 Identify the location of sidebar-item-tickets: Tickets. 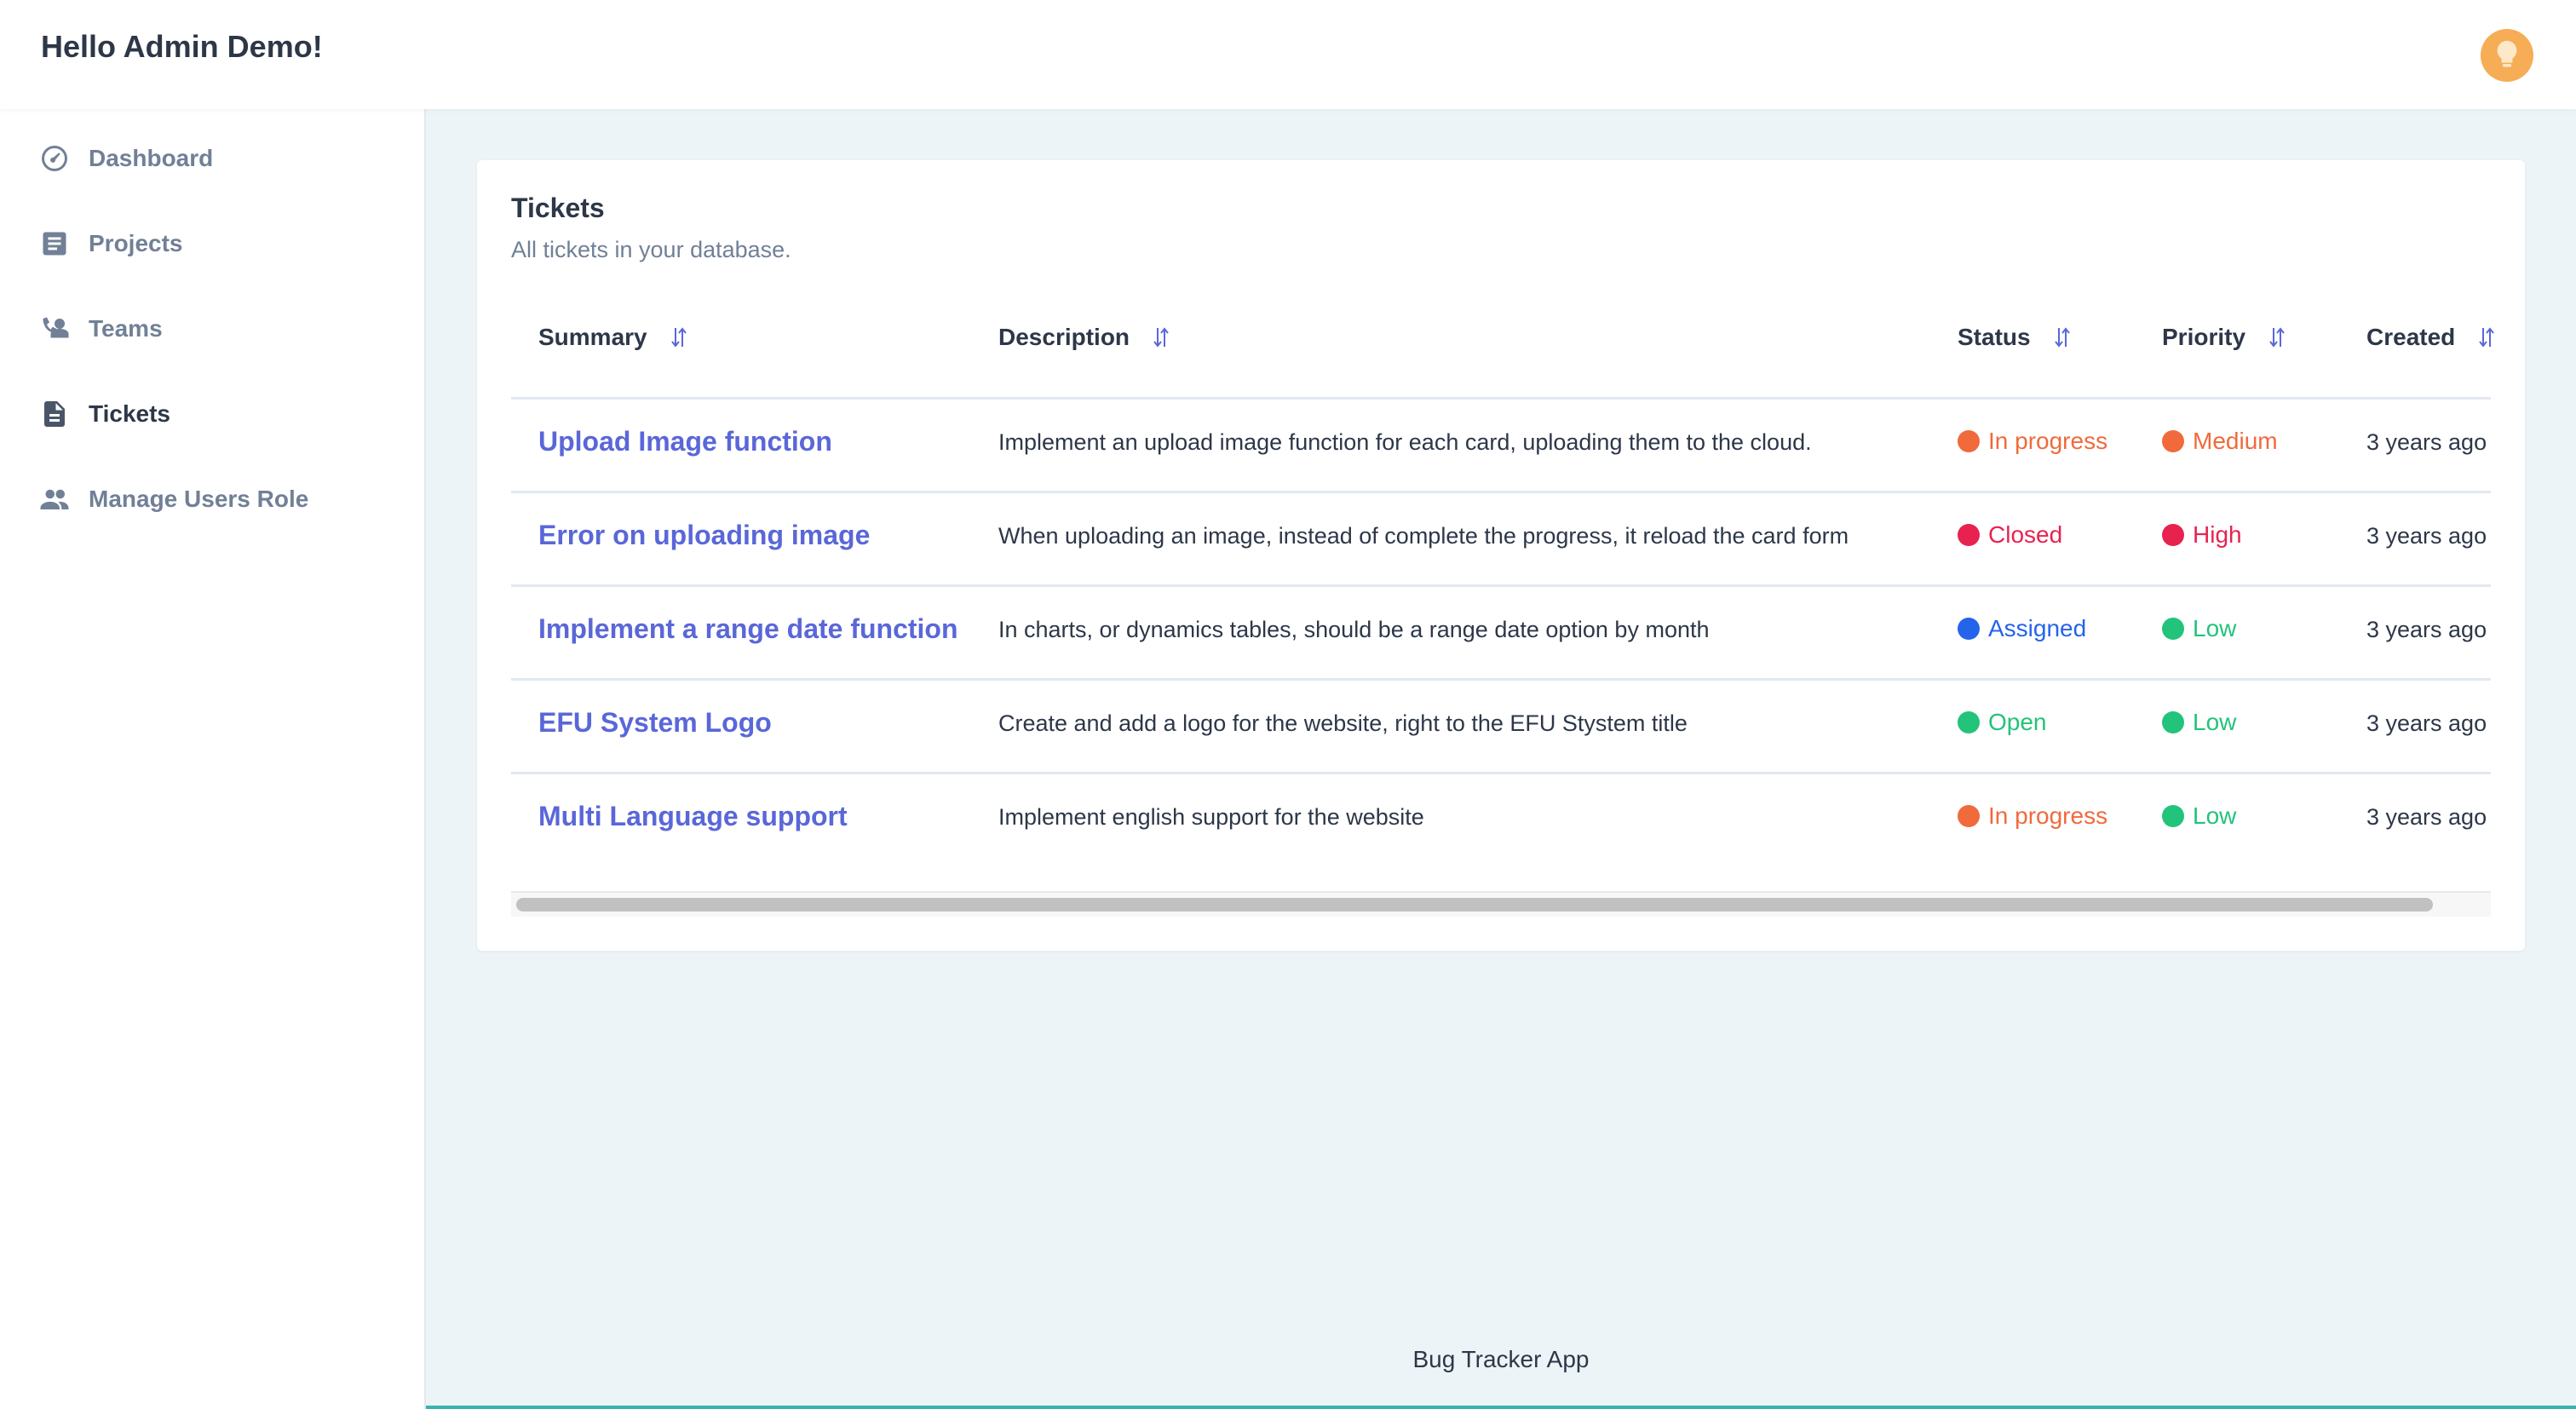
(104, 414).